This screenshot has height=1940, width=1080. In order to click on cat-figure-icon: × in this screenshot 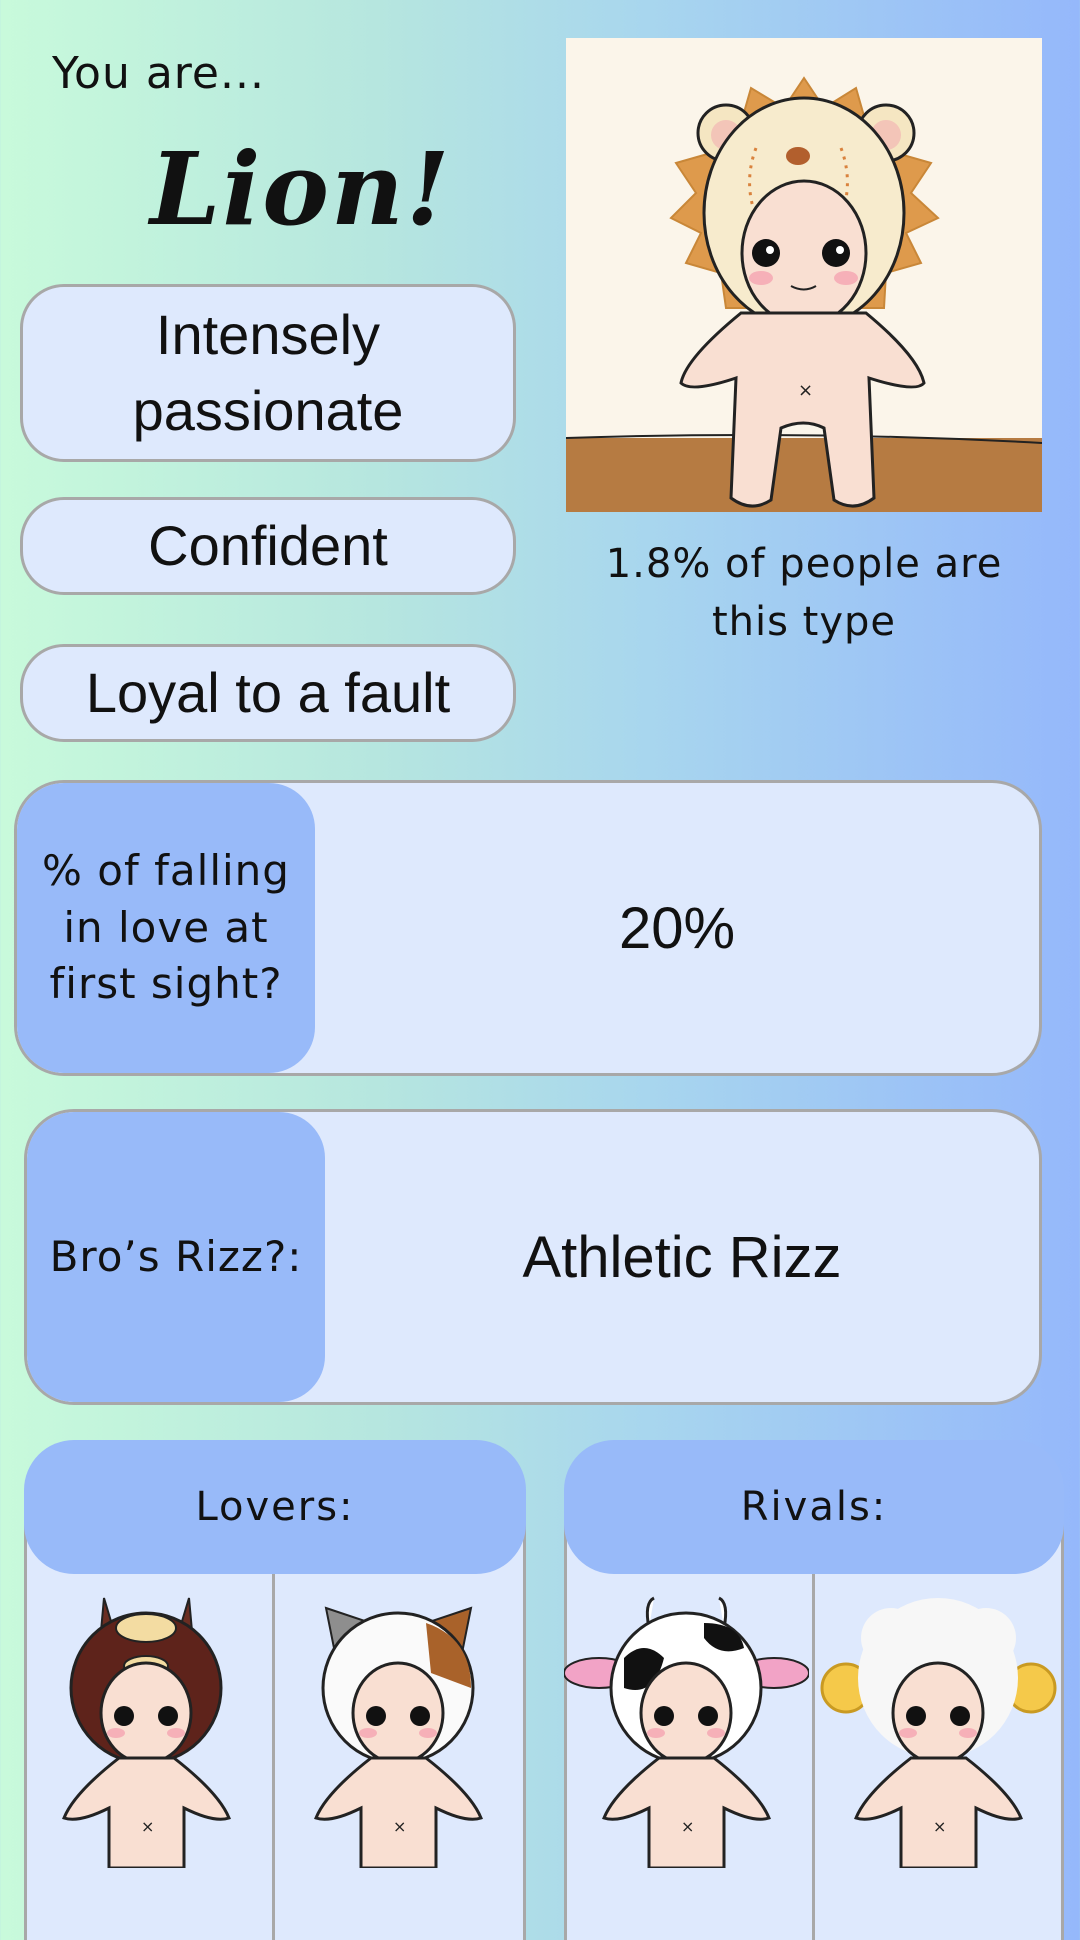, I will do `click(398, 1724)`.